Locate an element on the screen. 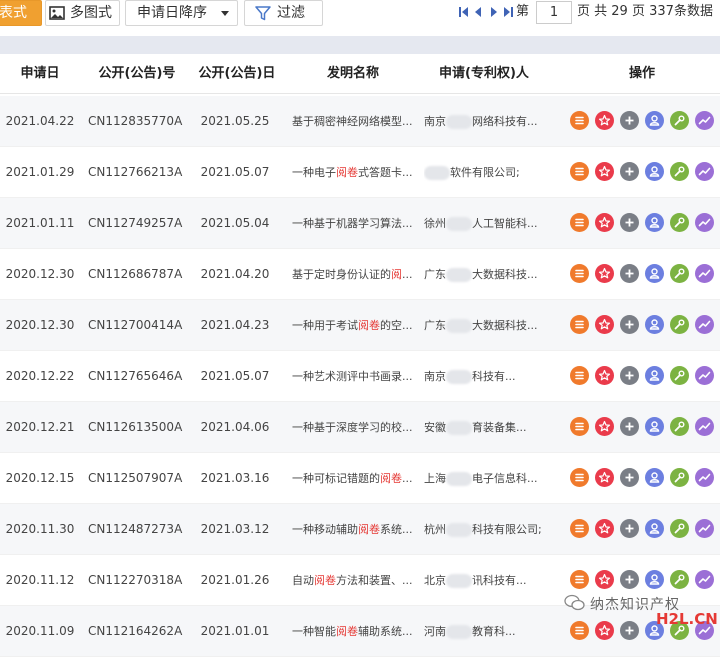  header-publication-date: 公开(公告)日 is located at coordinates (237, 74).